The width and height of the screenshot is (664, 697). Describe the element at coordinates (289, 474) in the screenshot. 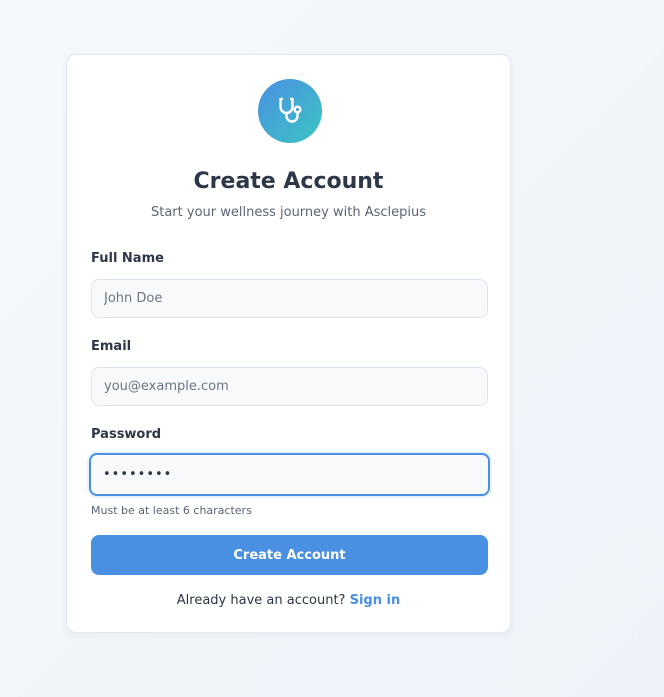

I see `password-input` at that location.